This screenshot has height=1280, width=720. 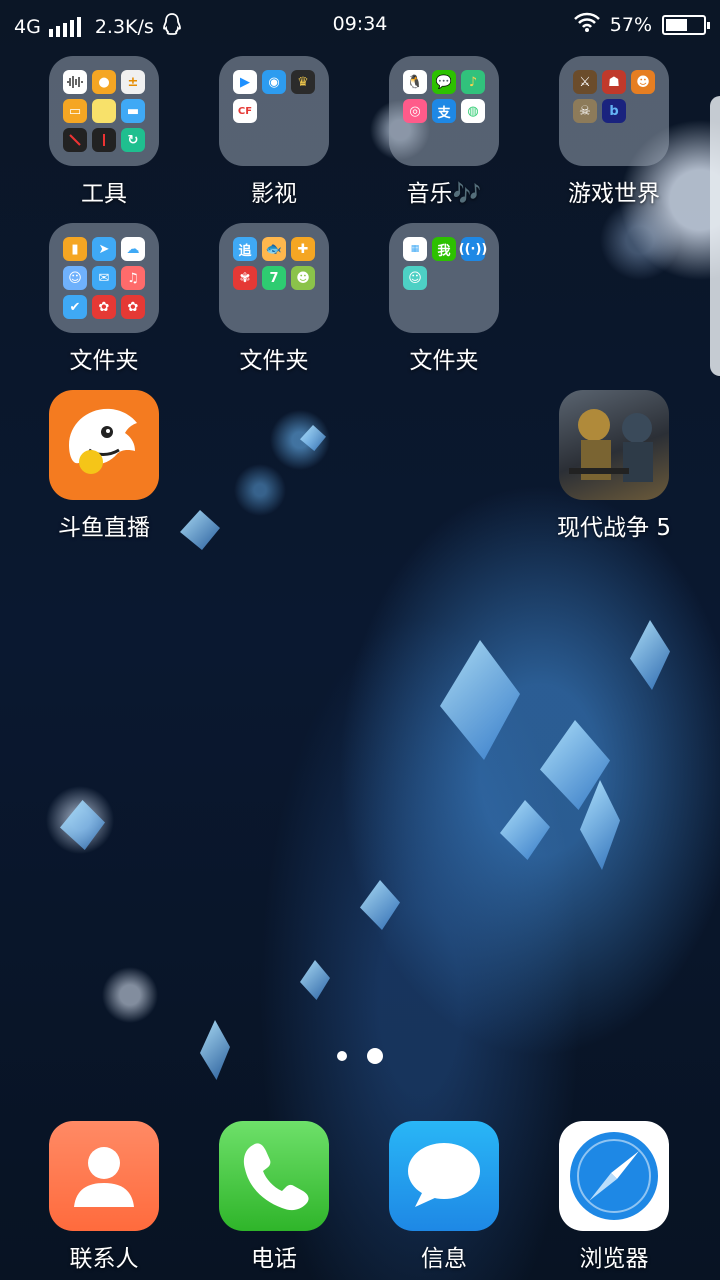 I want to click on bulb-icon: ●, so click(x=104, y=82).